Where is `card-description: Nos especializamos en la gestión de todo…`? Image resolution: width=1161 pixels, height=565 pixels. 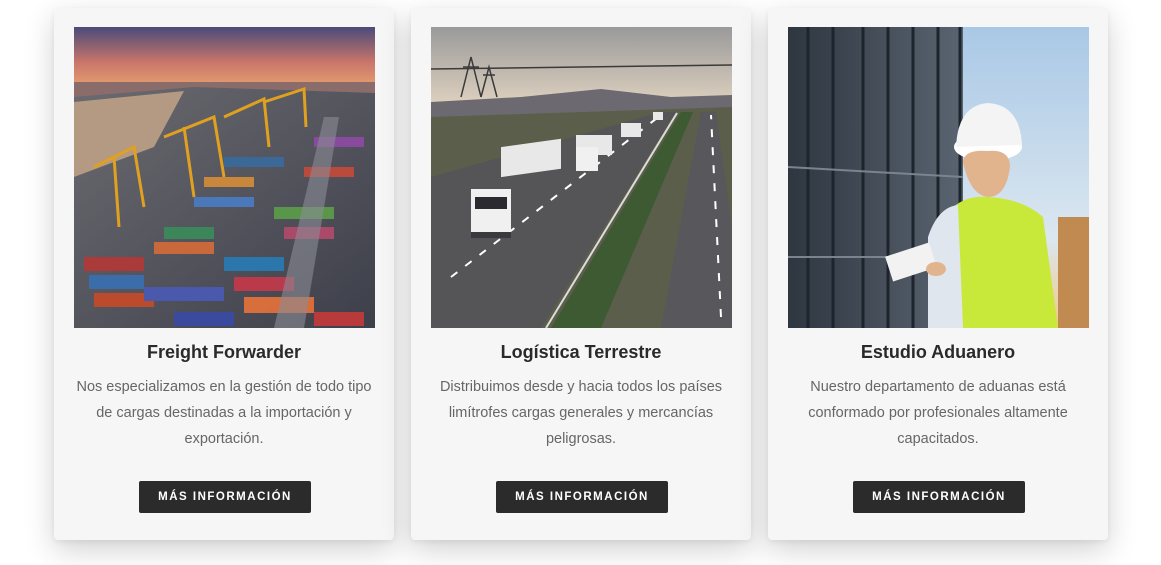
card-description: Nos especializamos en la gestión de todo… is located at coordinates (224, 413).